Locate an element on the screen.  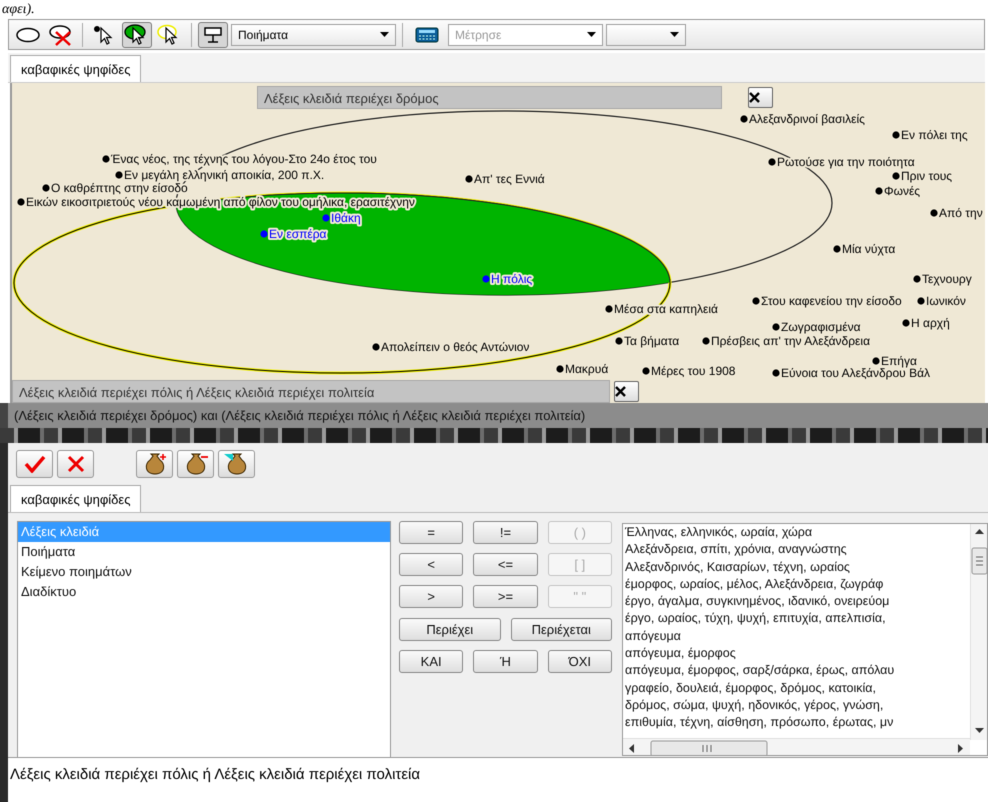
field-item: Κείμενο ποιημάτων is located at coordinates (204, 572).